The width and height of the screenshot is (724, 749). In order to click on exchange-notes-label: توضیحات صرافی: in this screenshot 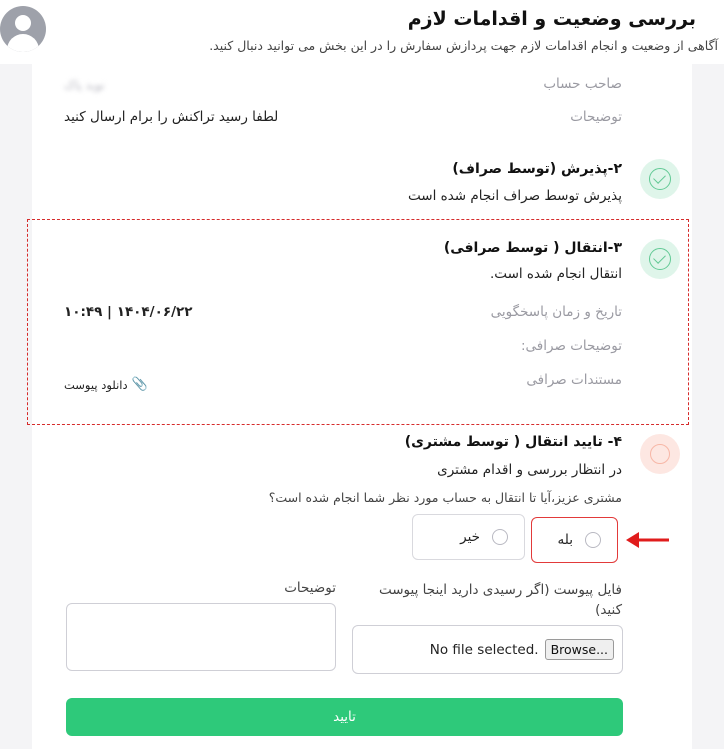, I will do `click(571, 346)`.